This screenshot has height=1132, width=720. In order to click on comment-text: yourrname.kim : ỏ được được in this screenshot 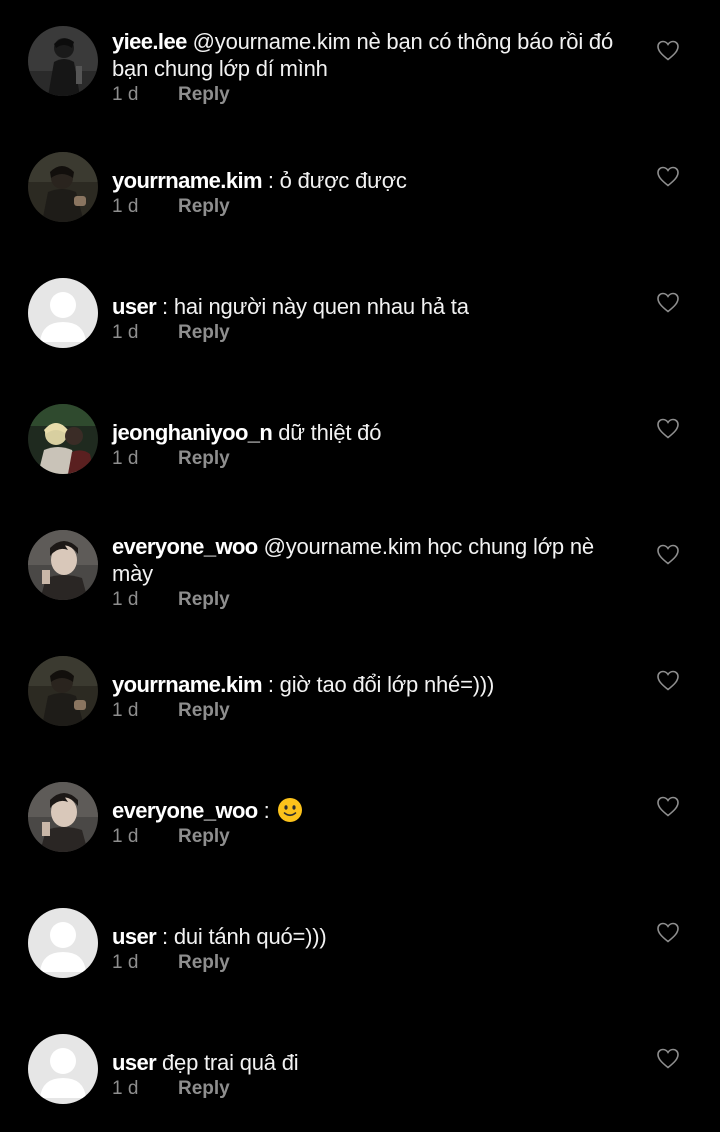, I will do `click(372, 180)`.